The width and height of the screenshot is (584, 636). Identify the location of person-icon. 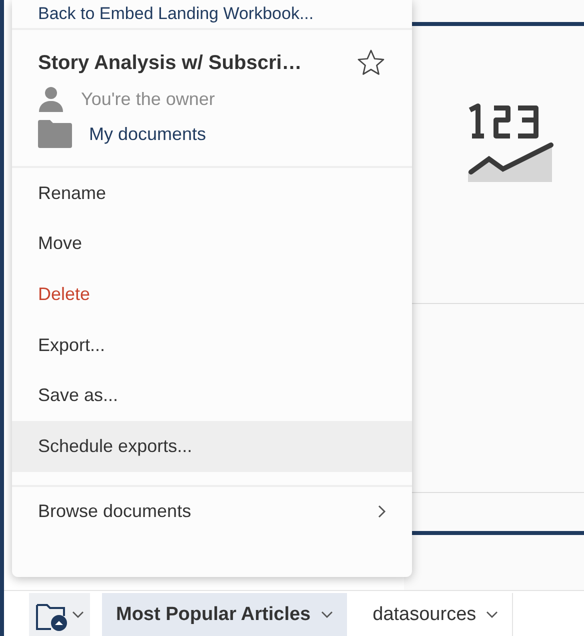
(51, 99).